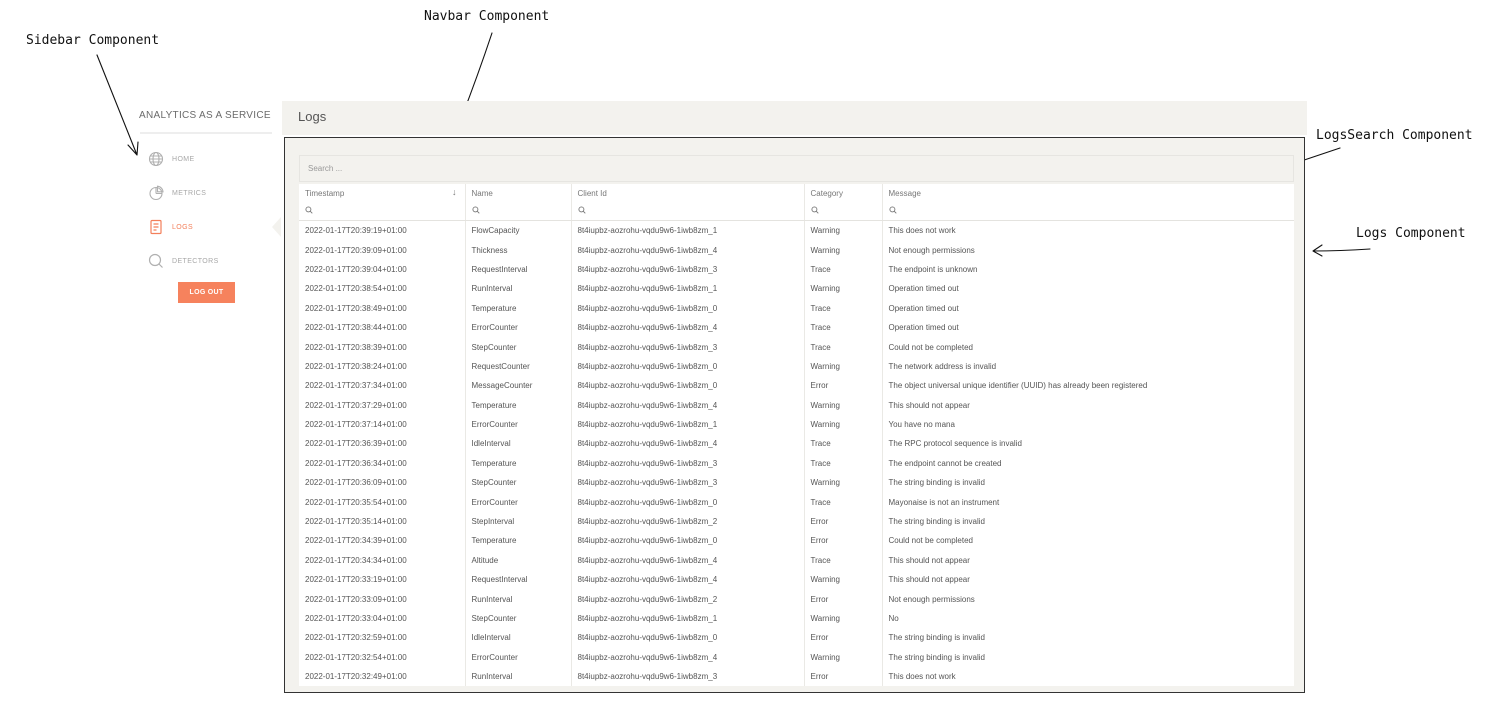  What do you see at coordinates (518, 347) in the screenshot?
I see `cell-name: StepCounter` at bounding box center [518, 347].